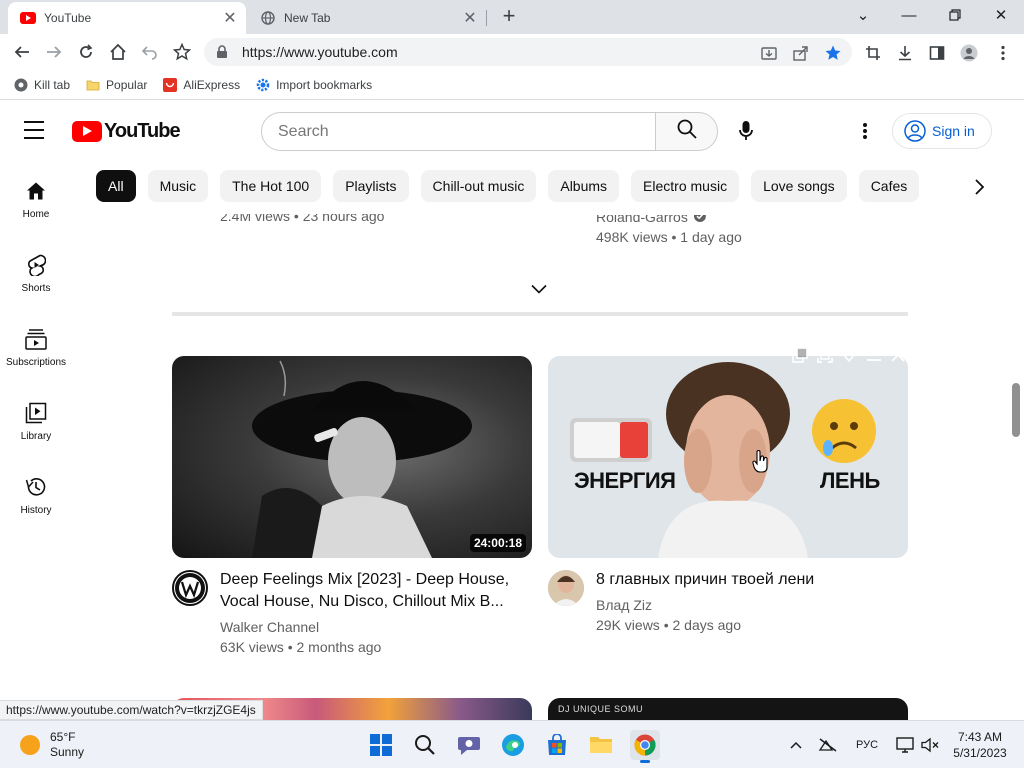 This screenshot has height=768, width=1024. I want to click on chip-the-hot-100: The Hot 100, so click(271, 186).